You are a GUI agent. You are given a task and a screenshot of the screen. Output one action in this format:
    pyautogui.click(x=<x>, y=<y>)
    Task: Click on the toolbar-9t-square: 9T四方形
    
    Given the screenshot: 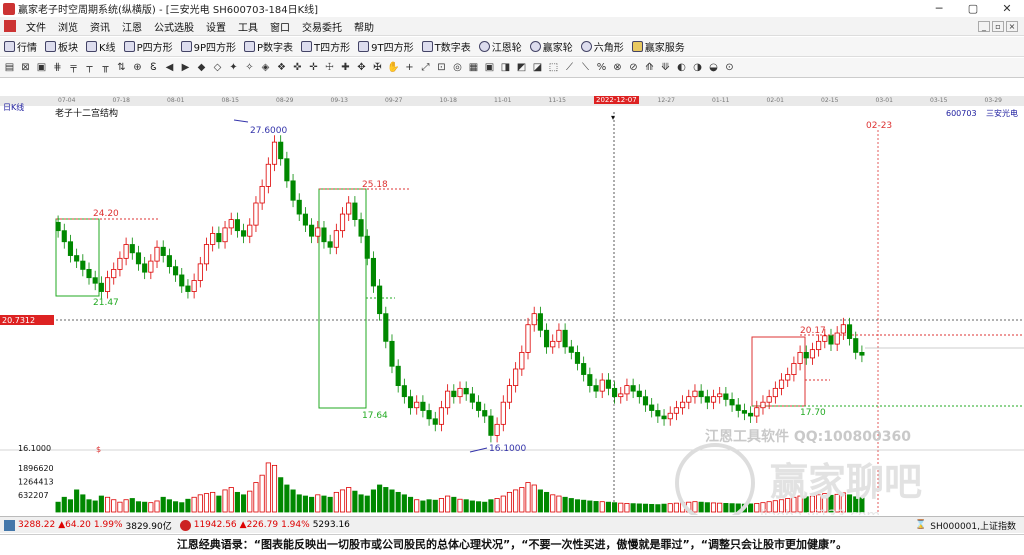 What is the action you would take?
    pyautogui.click(x=385, y=46)
    